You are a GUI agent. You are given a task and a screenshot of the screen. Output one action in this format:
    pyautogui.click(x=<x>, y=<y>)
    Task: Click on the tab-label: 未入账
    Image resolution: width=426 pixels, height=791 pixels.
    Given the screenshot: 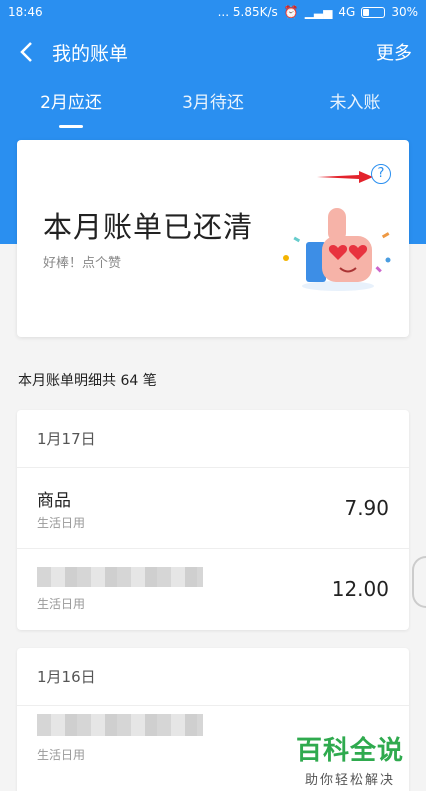 What is the action you would take?
    pyautogui.click(x=355, y=103)
    